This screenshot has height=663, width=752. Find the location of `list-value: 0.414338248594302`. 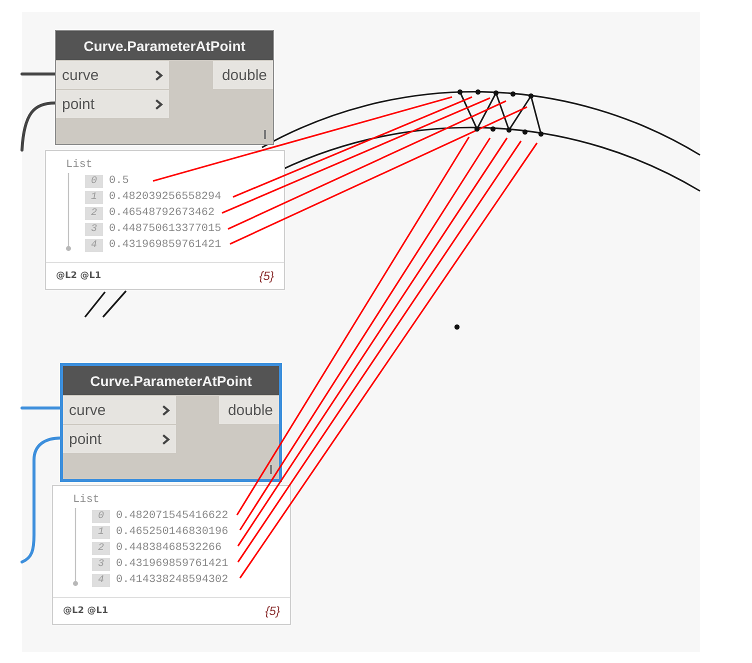

list-value: 0.414338248594302 is located at coordinates (172, 580).